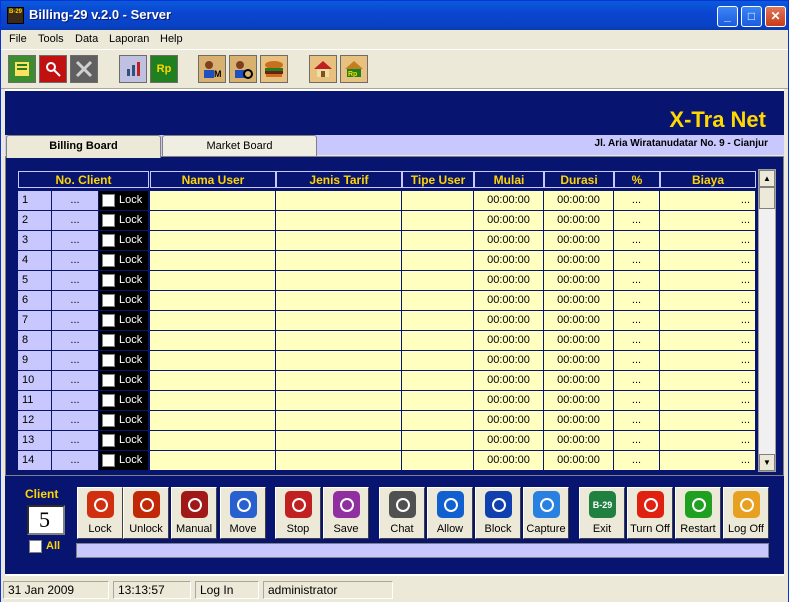  I want to click on chat-button: Chat, so click(402, 513).